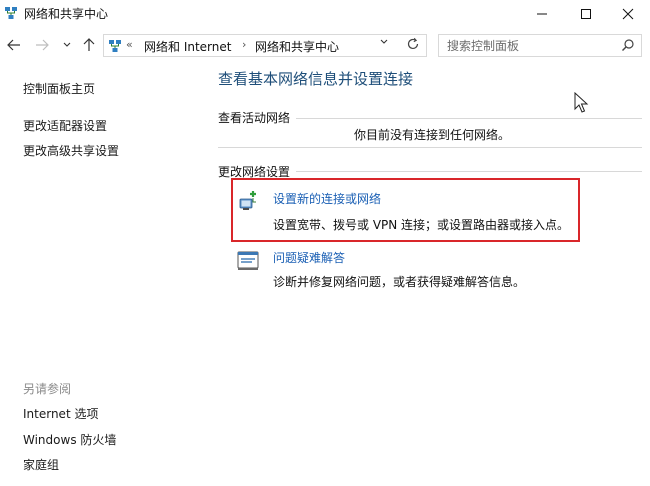  I want to click on close-button, so click(628, 14).